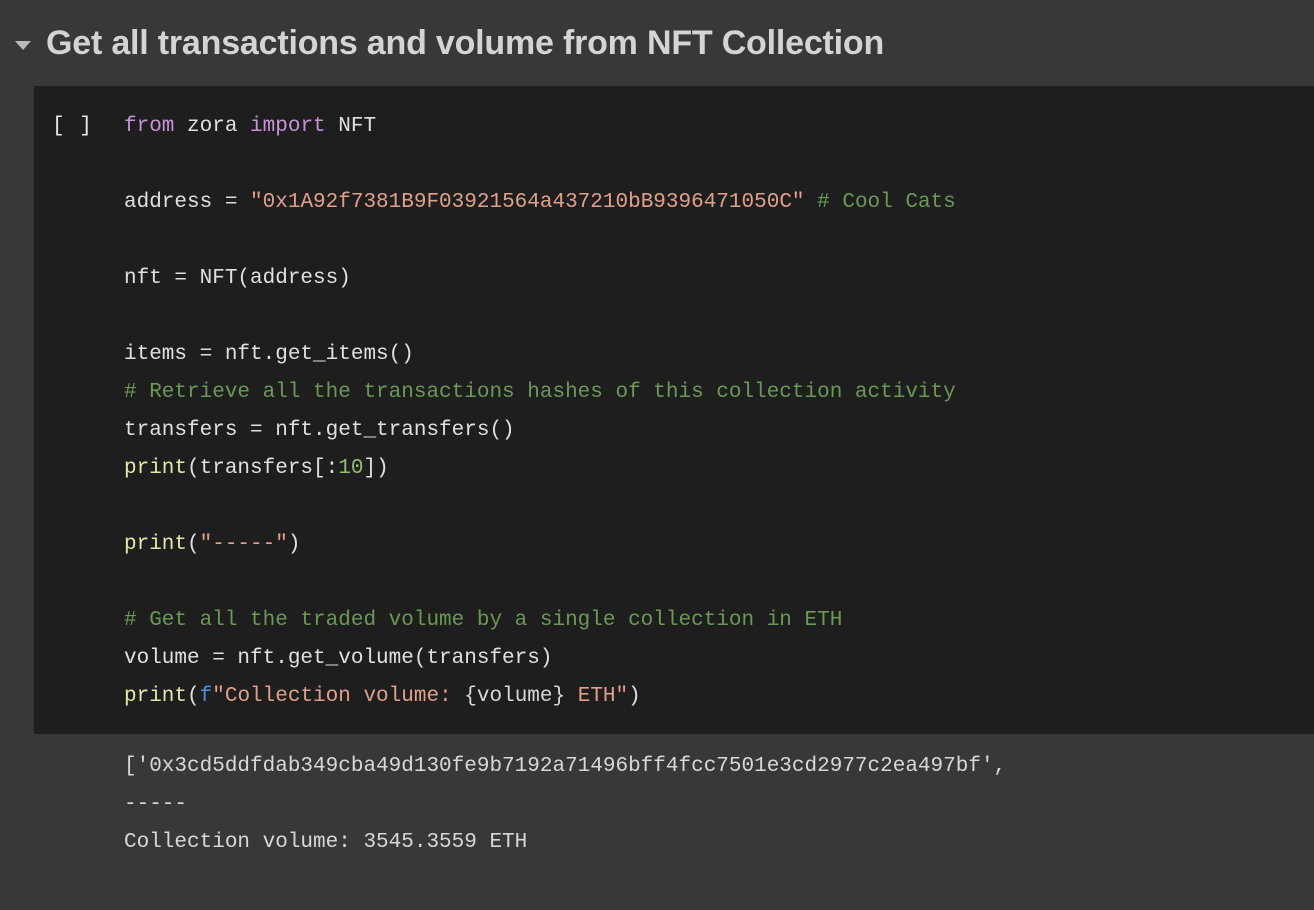 The image size is (1314, 910). Describe the element at coordinates (237, 278) in the screenshot. I see `code-token: nft = NFT(address)` at that location.